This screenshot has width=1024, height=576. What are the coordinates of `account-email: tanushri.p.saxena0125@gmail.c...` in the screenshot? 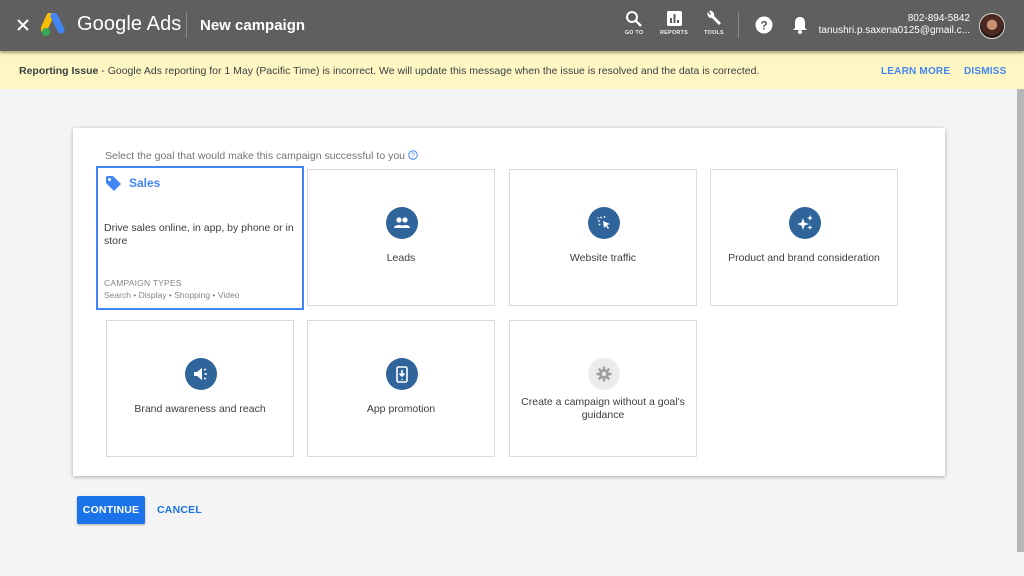 It's located at (894, 30).